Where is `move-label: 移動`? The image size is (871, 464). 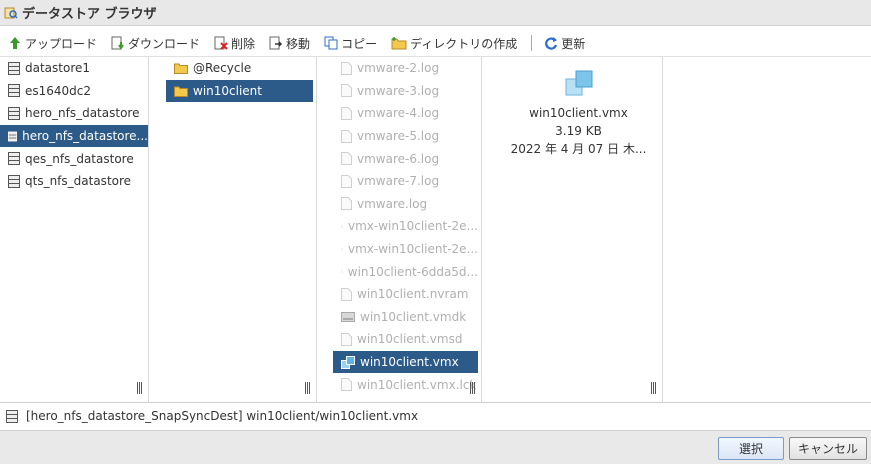 move-label: 移動 is located at coordinates (298, 43).